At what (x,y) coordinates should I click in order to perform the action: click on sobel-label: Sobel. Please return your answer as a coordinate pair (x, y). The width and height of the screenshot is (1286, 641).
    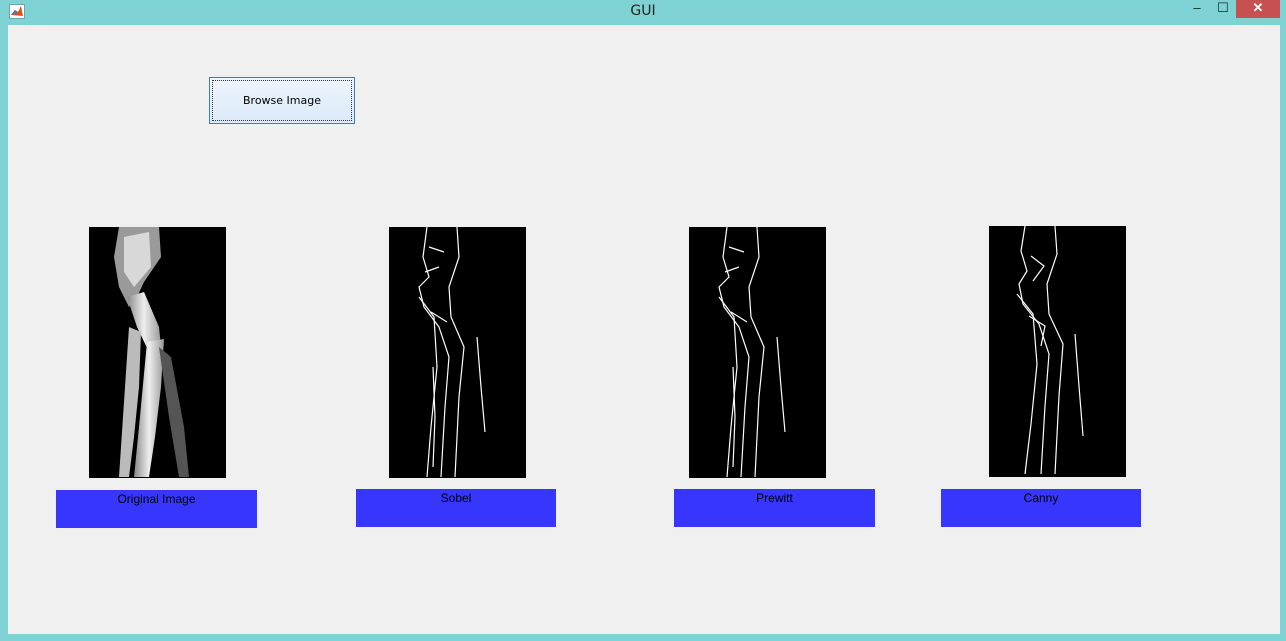
    Looking at the image, I should click on (456, 508).